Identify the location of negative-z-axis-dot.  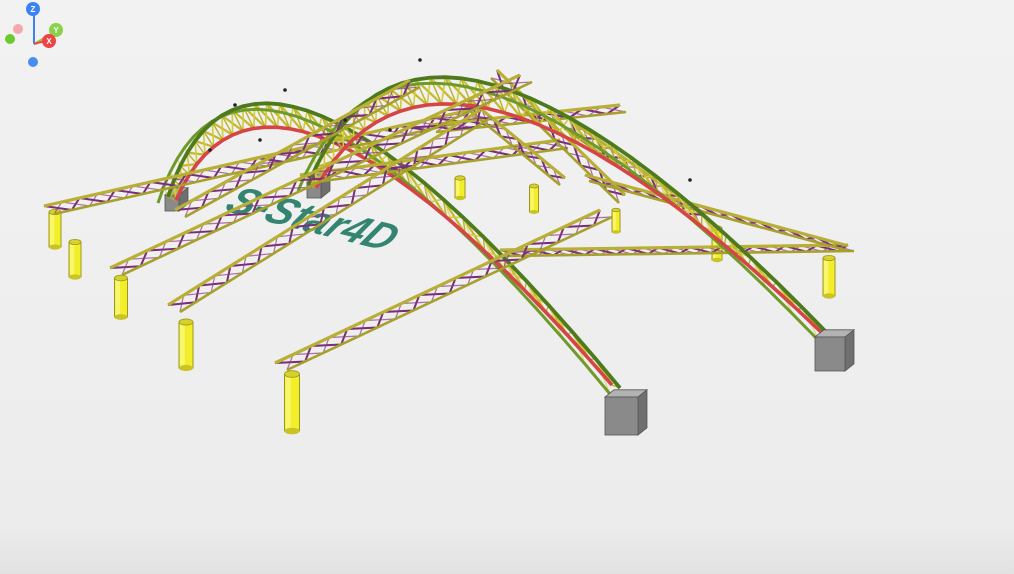
(33, 62).